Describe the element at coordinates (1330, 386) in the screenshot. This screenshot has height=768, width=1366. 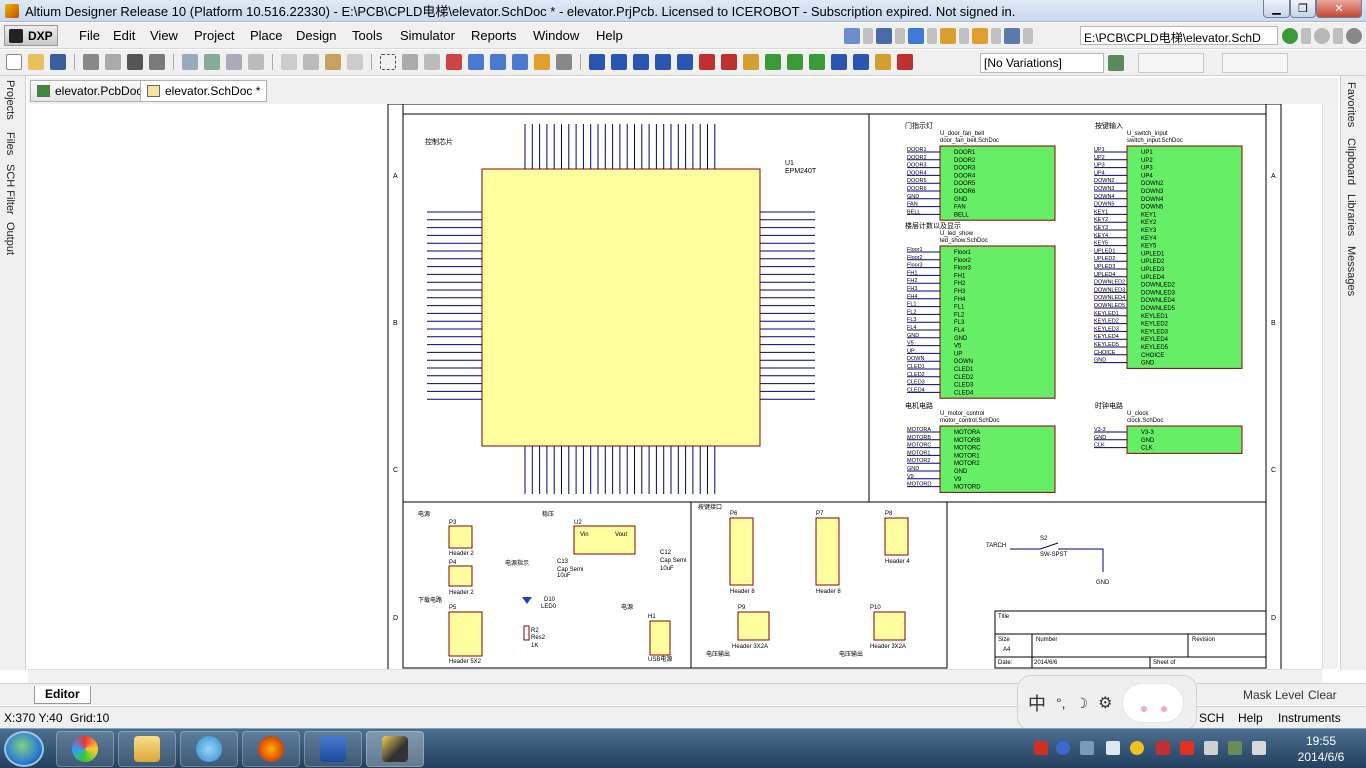
I see `vertical-scrollbar` at that location.